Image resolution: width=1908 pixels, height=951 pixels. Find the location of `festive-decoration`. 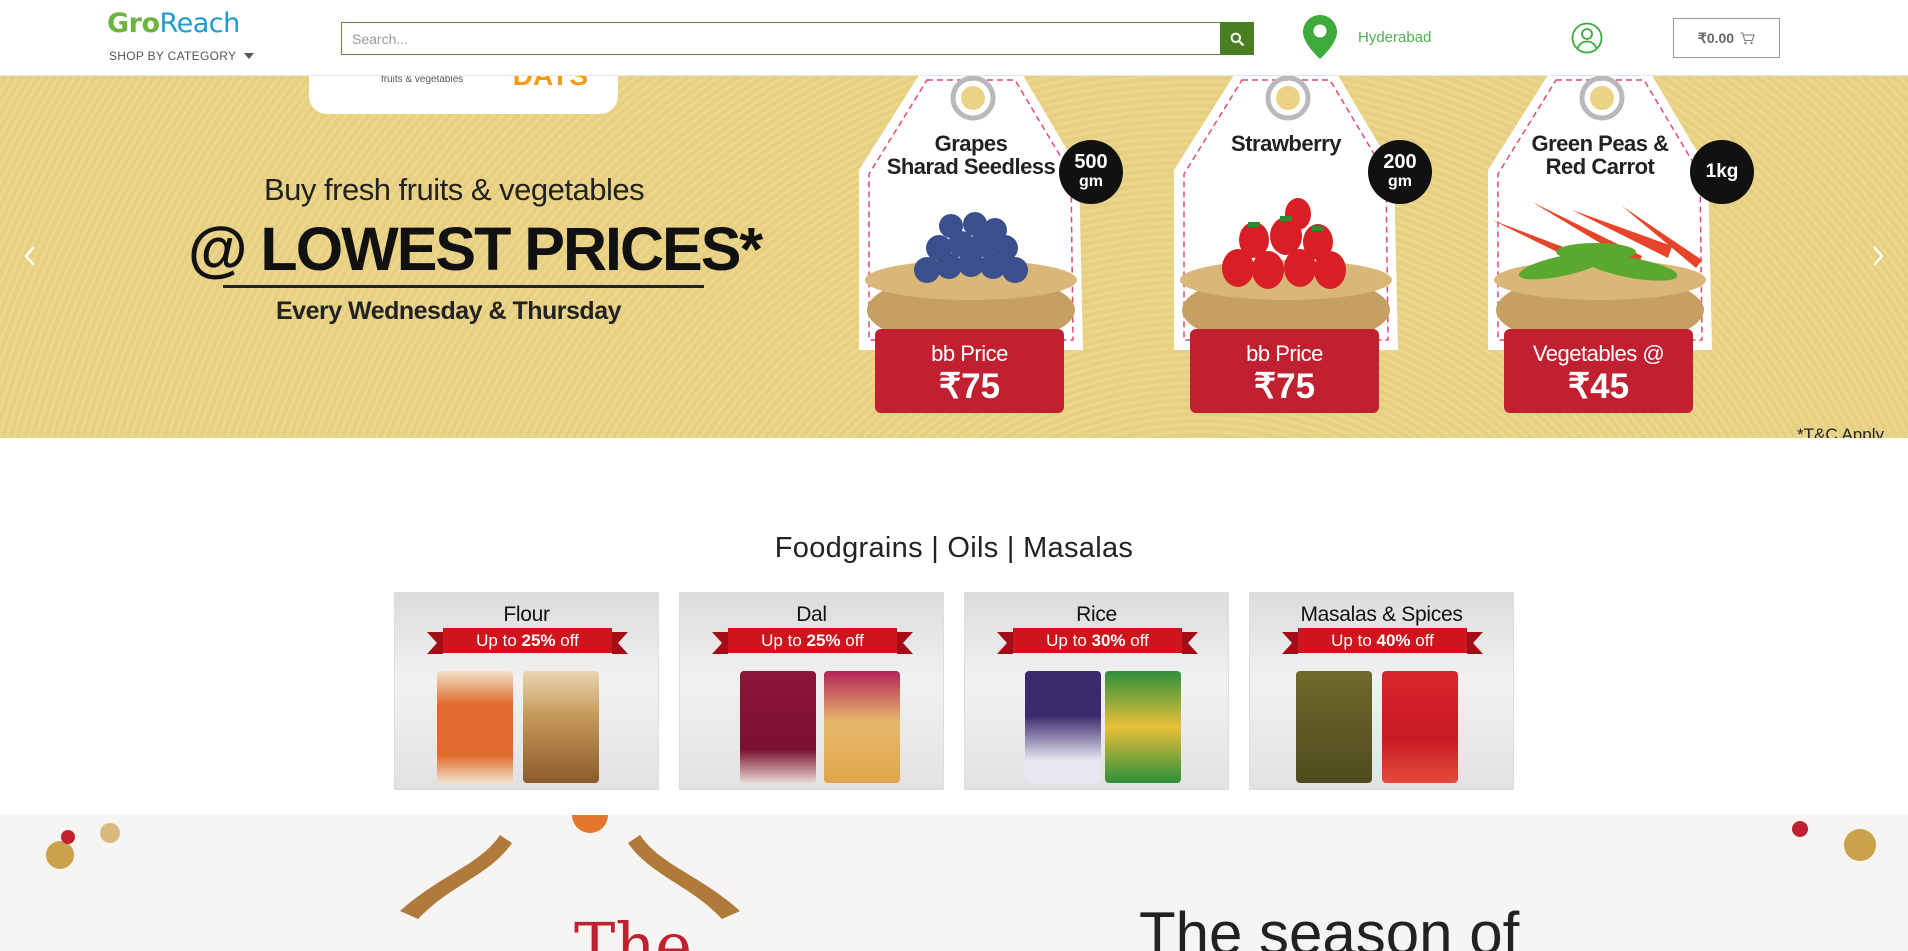

festive-decoration is located at coordinates (961, 867).